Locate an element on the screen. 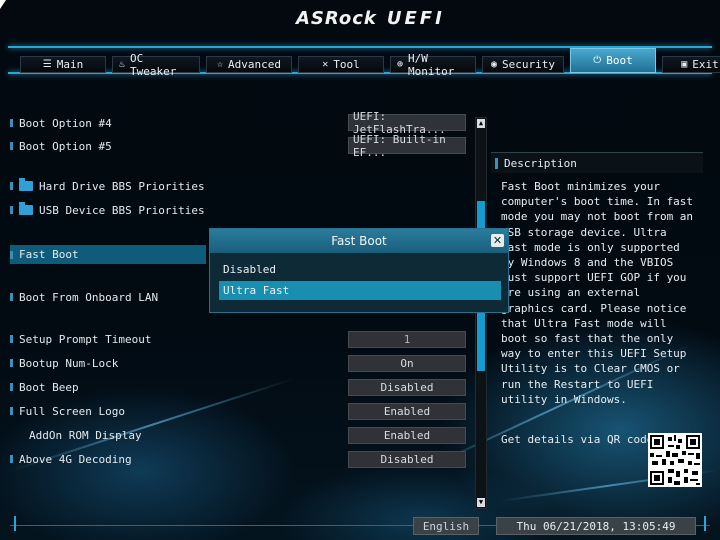  setting-label: Above 4G Decoding is located at coordinates (75, 459).